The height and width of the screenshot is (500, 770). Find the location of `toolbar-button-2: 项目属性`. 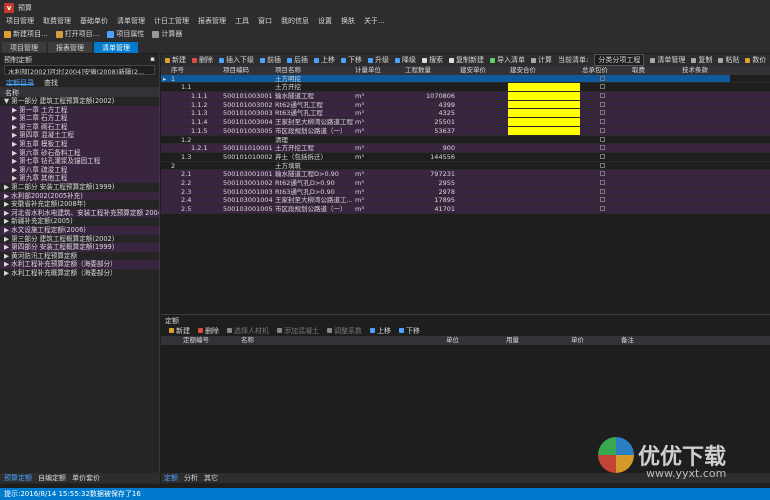

toolbar-button-2: 项目属性 is located at coordinates (125, 34).